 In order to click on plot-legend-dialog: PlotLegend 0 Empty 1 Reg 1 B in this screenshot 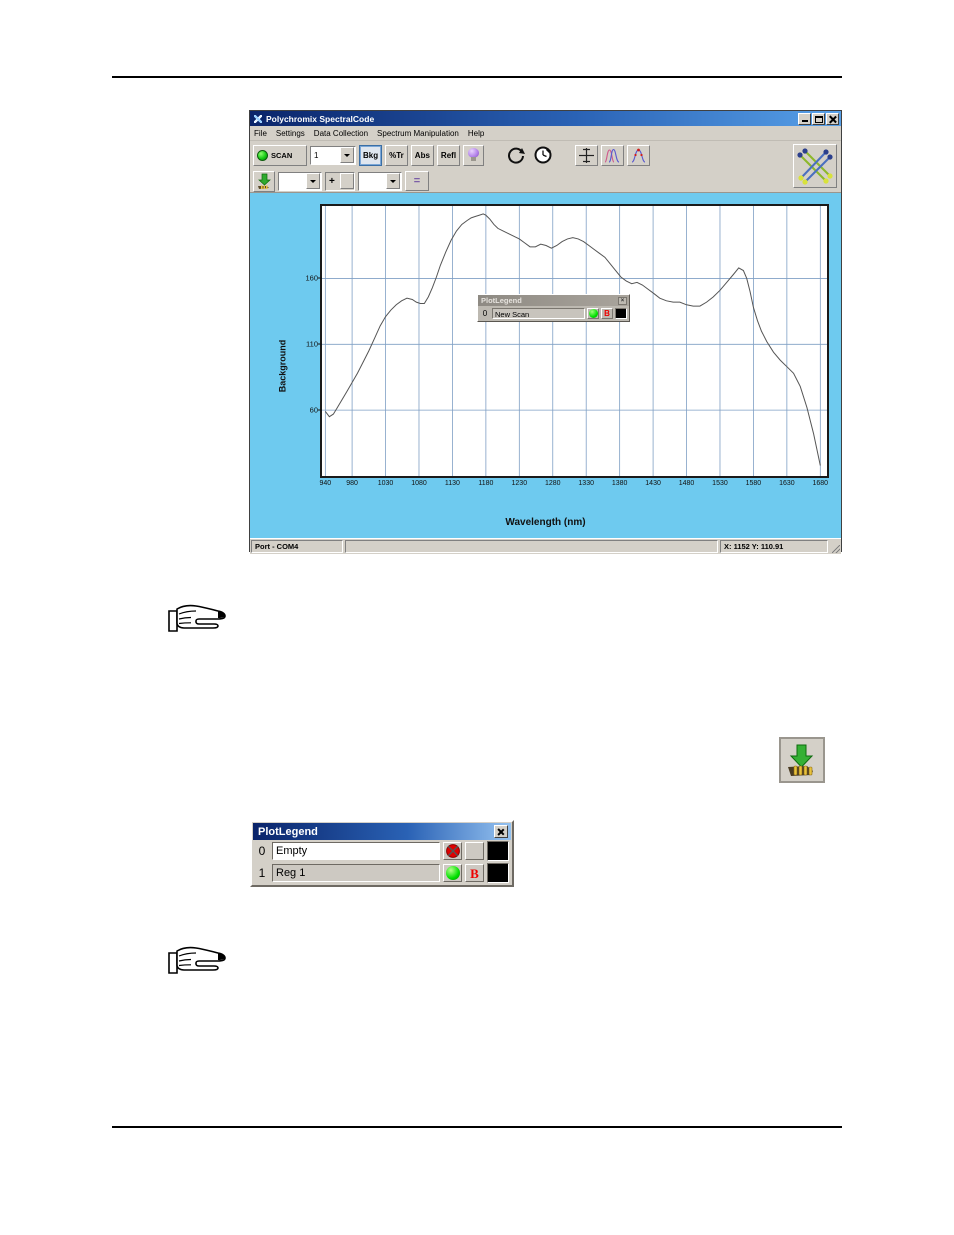, I will do `click(382, 853)`.